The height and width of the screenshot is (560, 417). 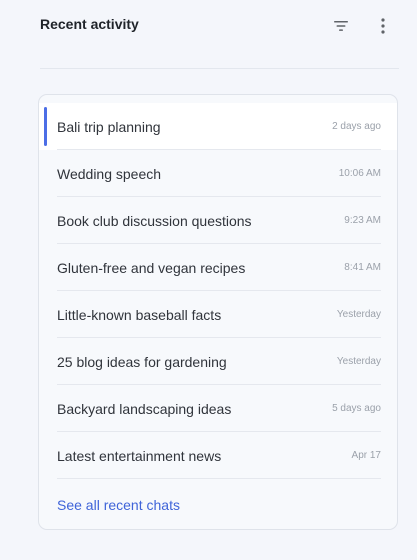 I want to click on list-item: Gluten-free and vegan recipes 8:41 AM, so click(x=218, y=267).